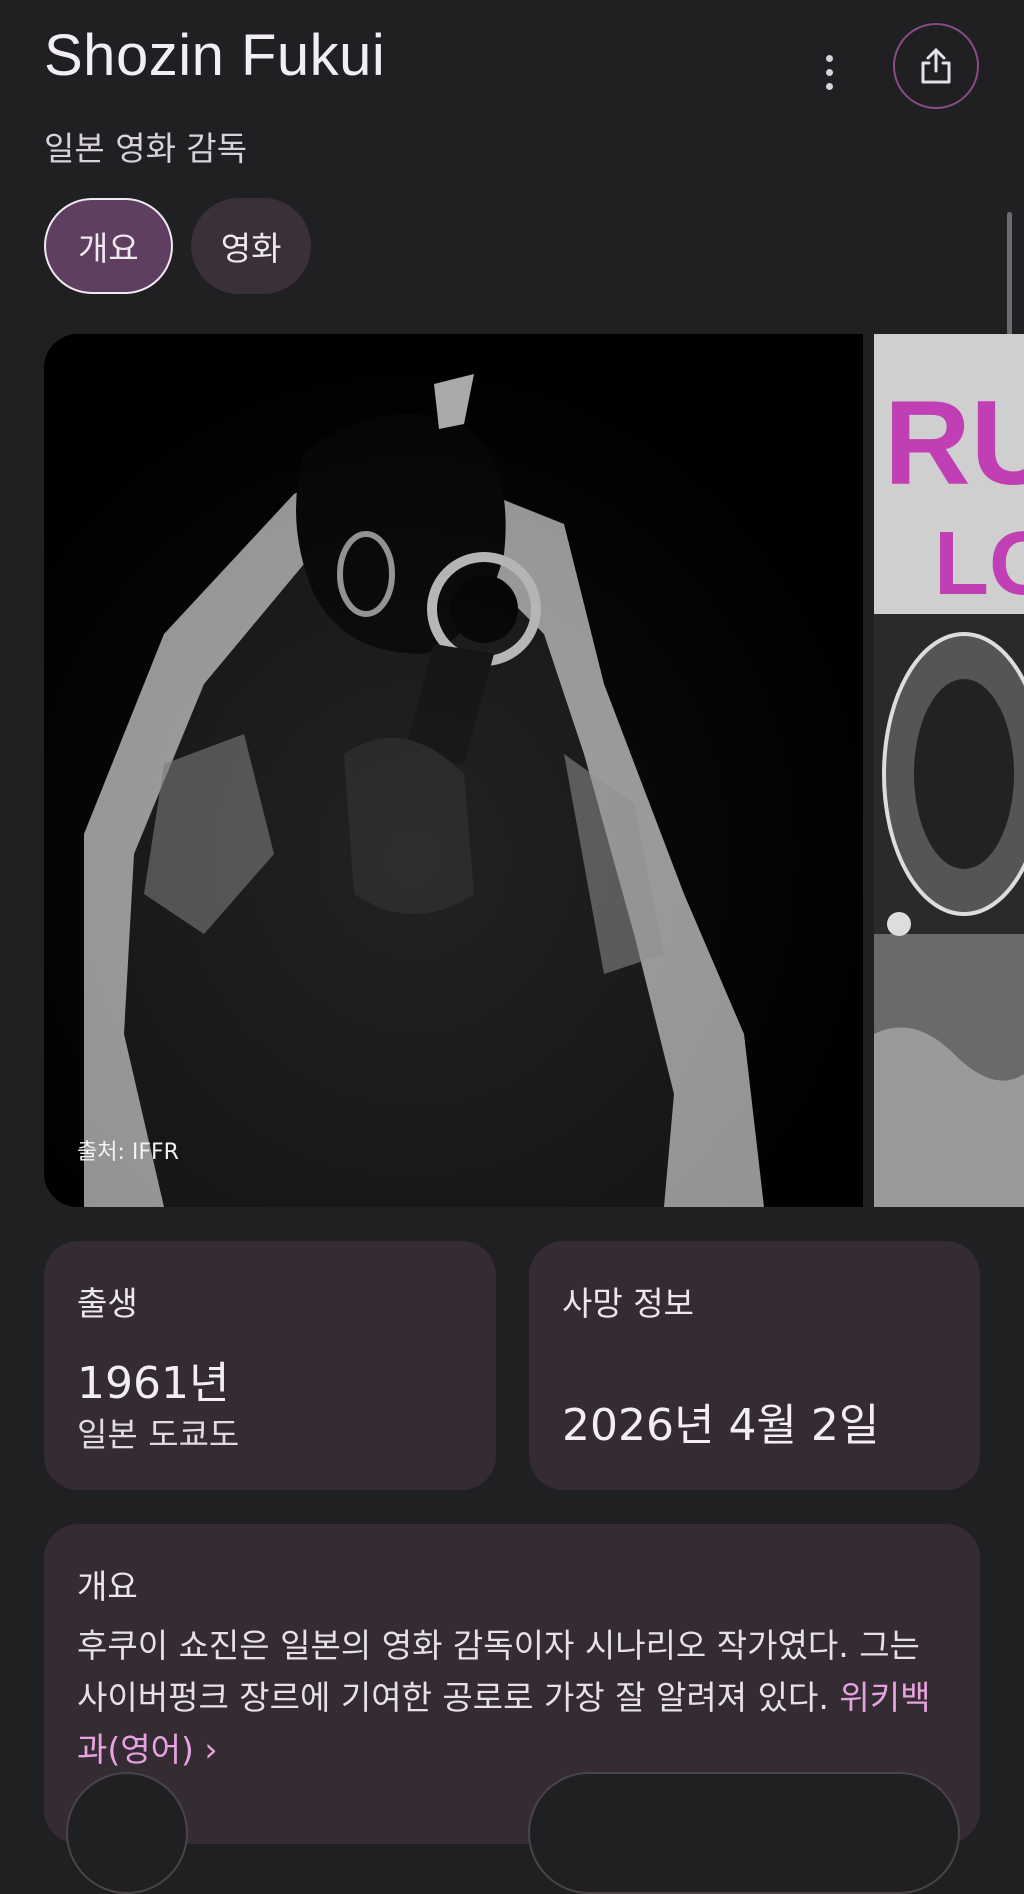 This screenshot has width=1024, height=1894. Describe the element at coordinates (158, 1434) in the screenshot. I see `born-place: 일본 도쿄도` at that location.